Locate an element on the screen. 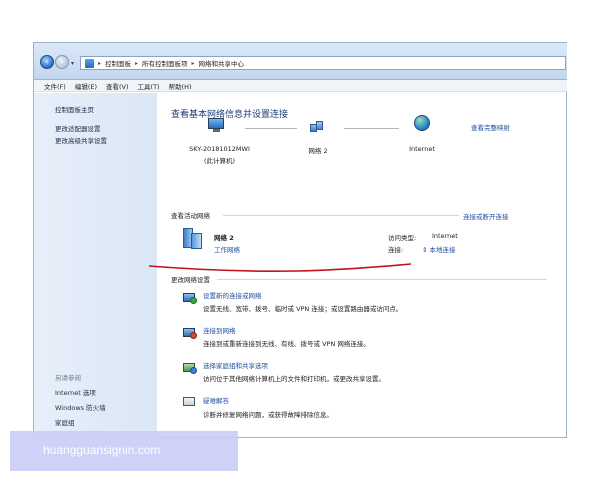  work-network-icon is located at coordinates (193, 239).